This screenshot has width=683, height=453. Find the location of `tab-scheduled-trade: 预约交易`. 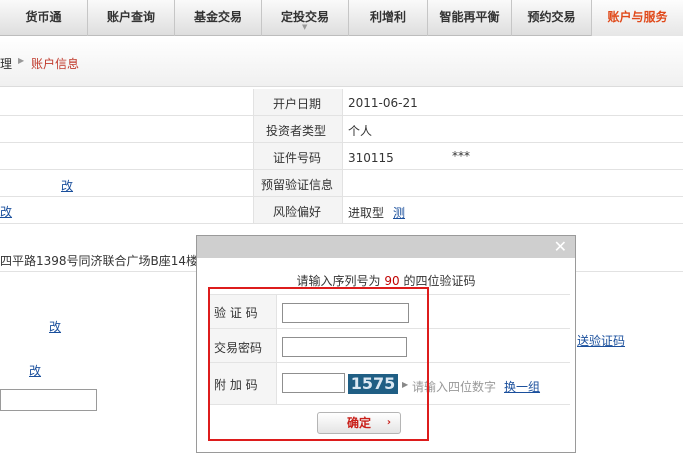

tab-scheduled-trade: 预约交易 is located at coordinates (552, 18).